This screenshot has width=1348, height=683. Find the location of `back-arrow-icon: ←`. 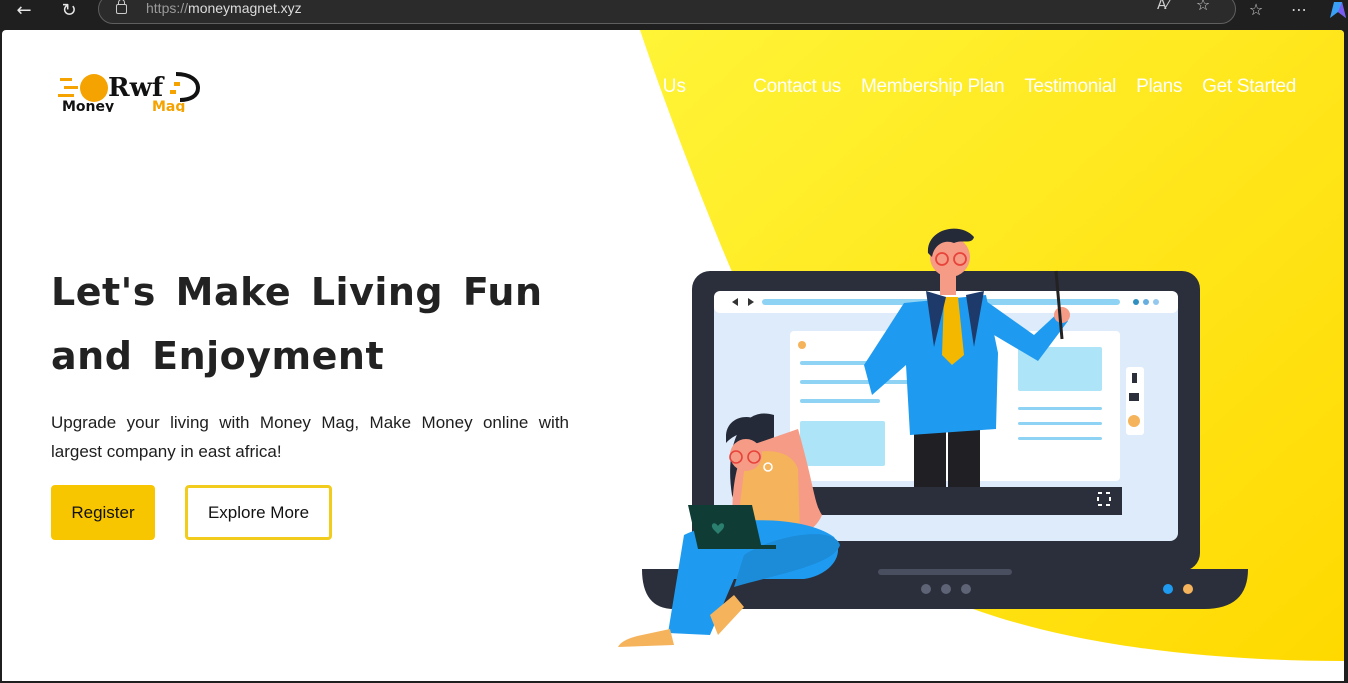

back-arrow-icon: ← is located at coordinates (24, 11).